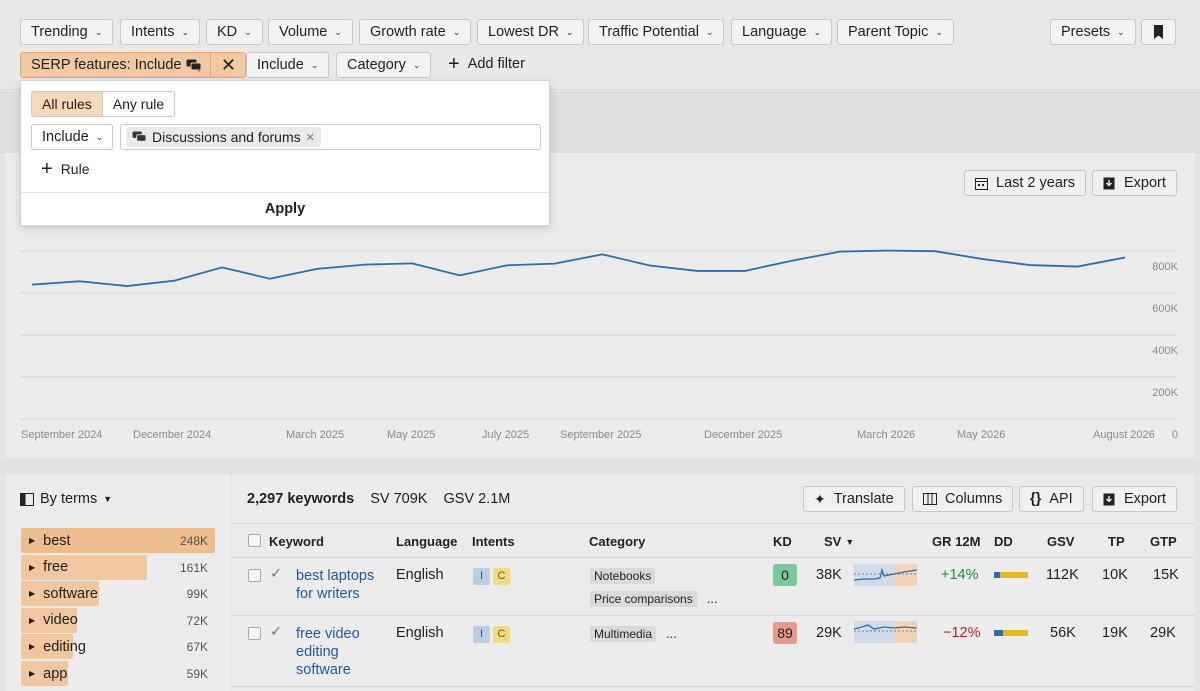 The height and width of the screenshot is (691, 1200). I want to click on kd-badge: 89, so click(785, 633).